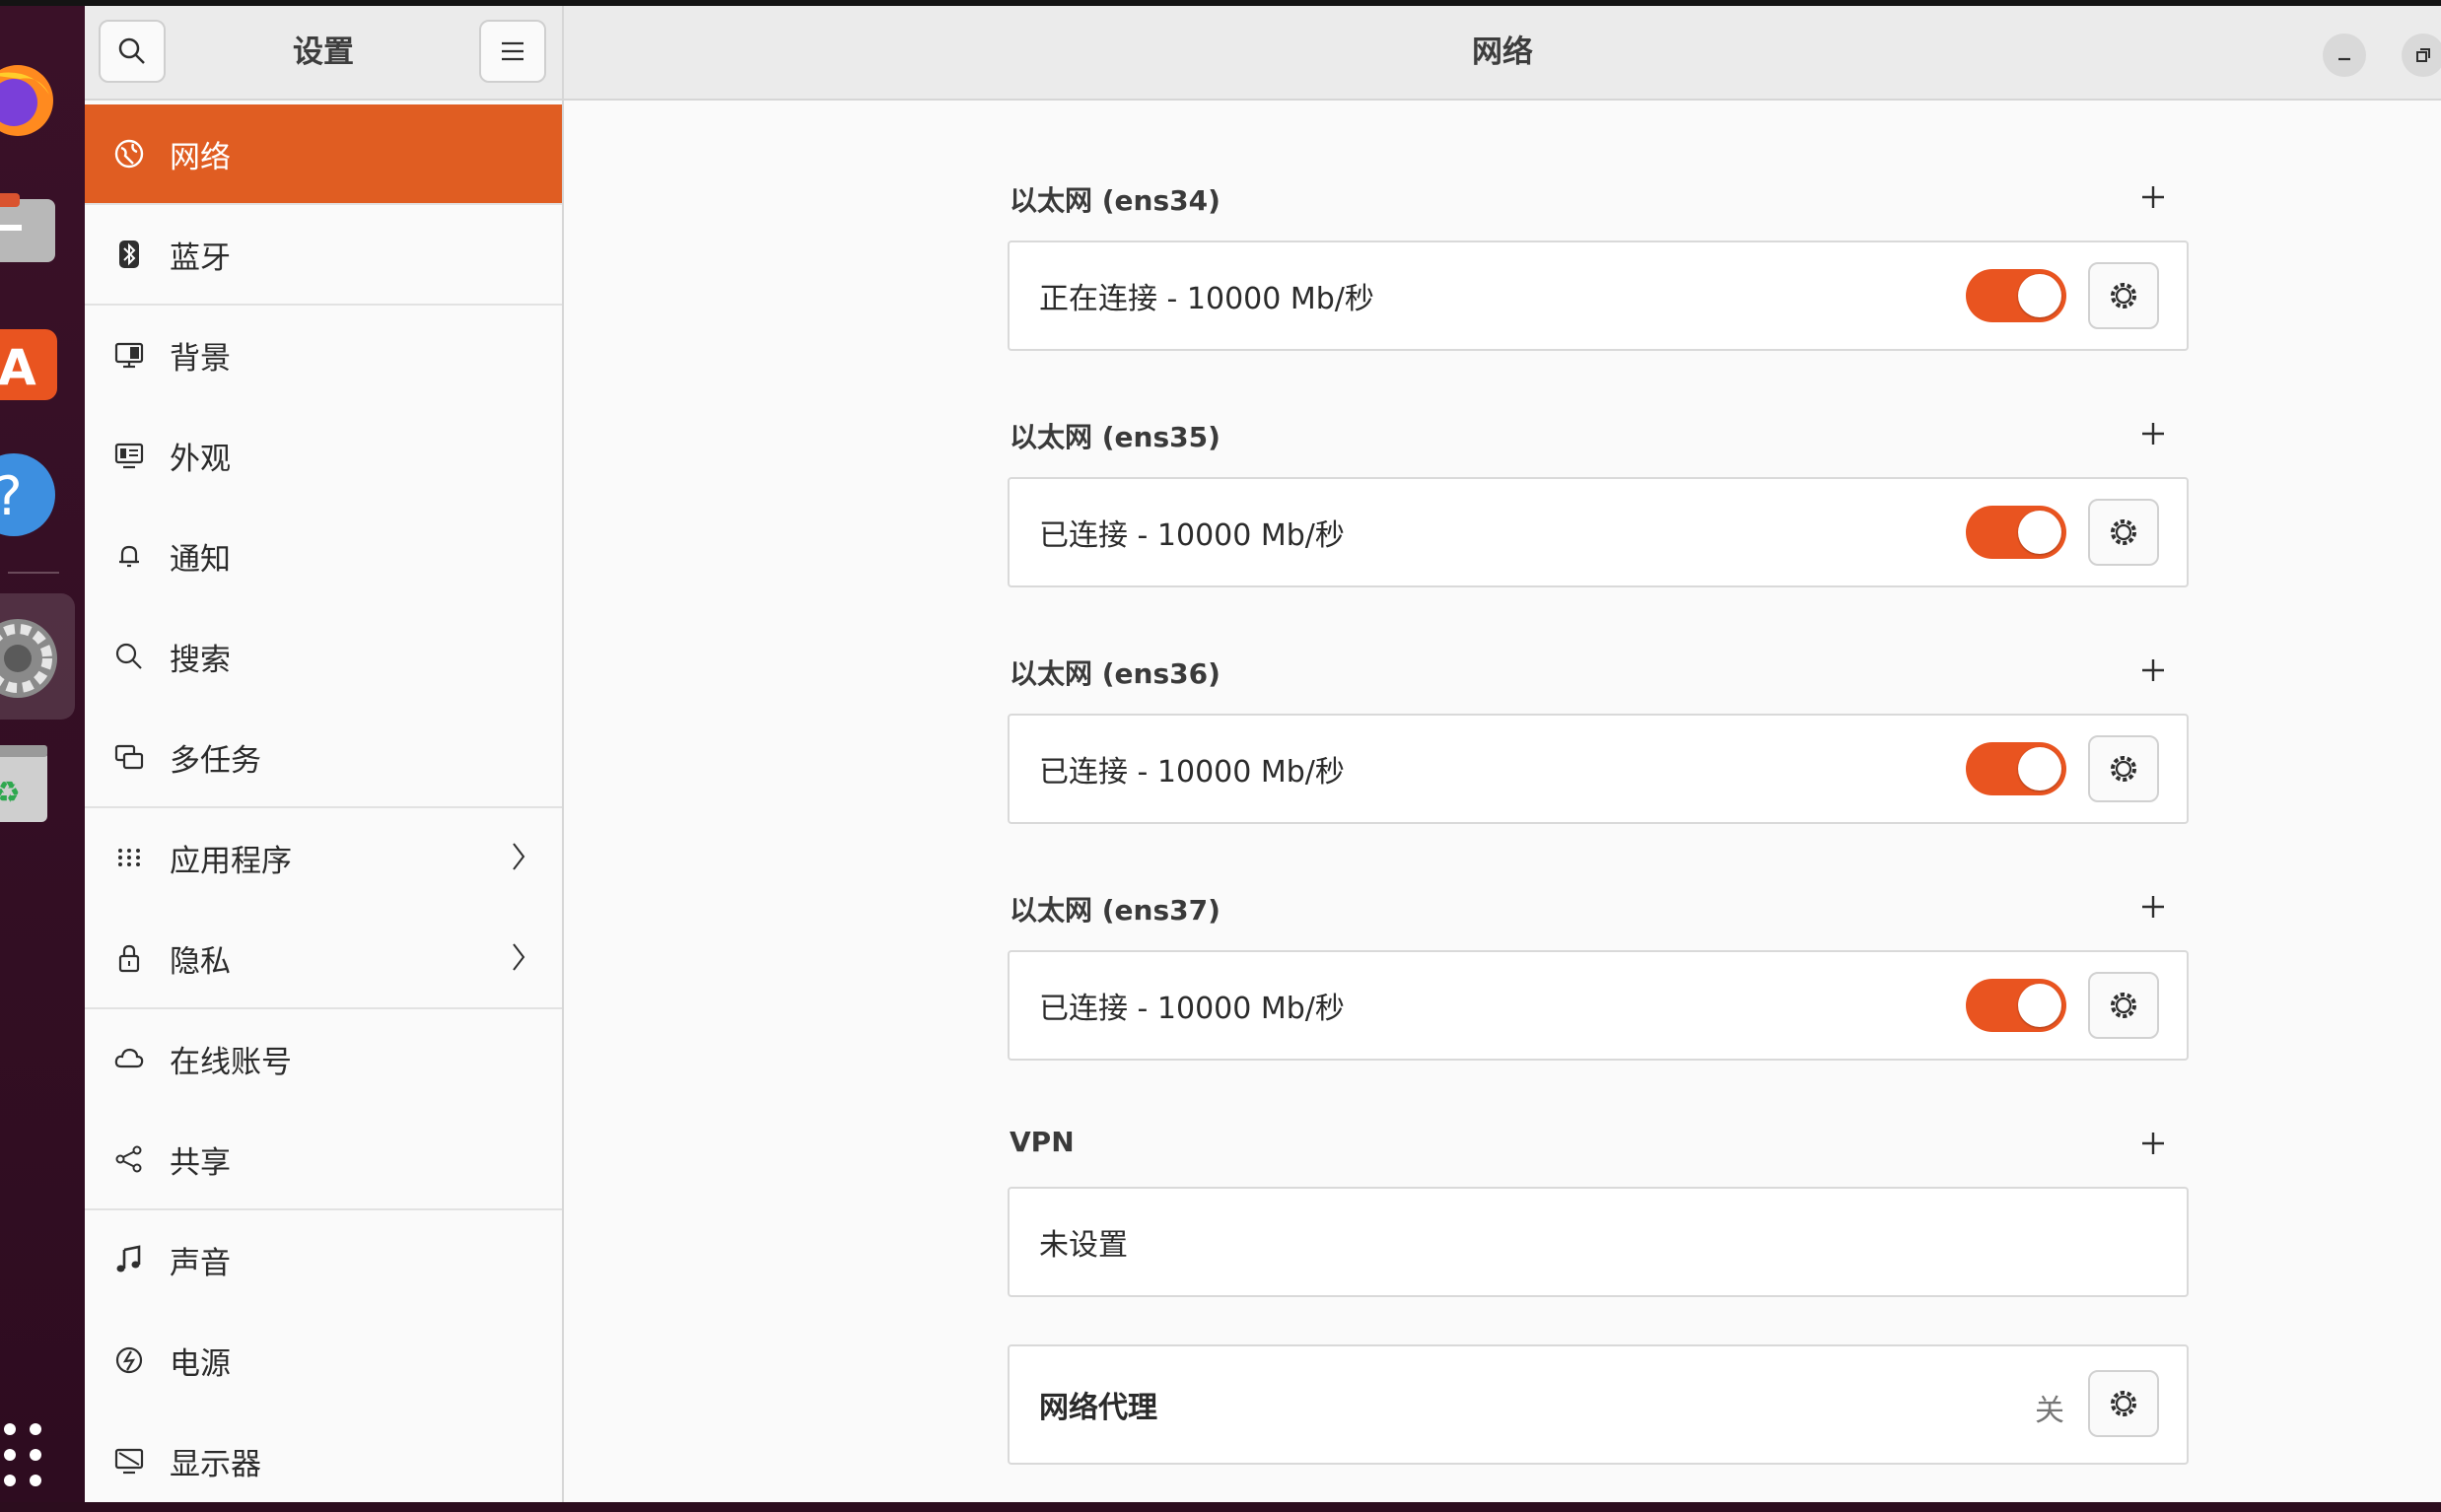  I want to click on firefox-icon, so click(35, 95).